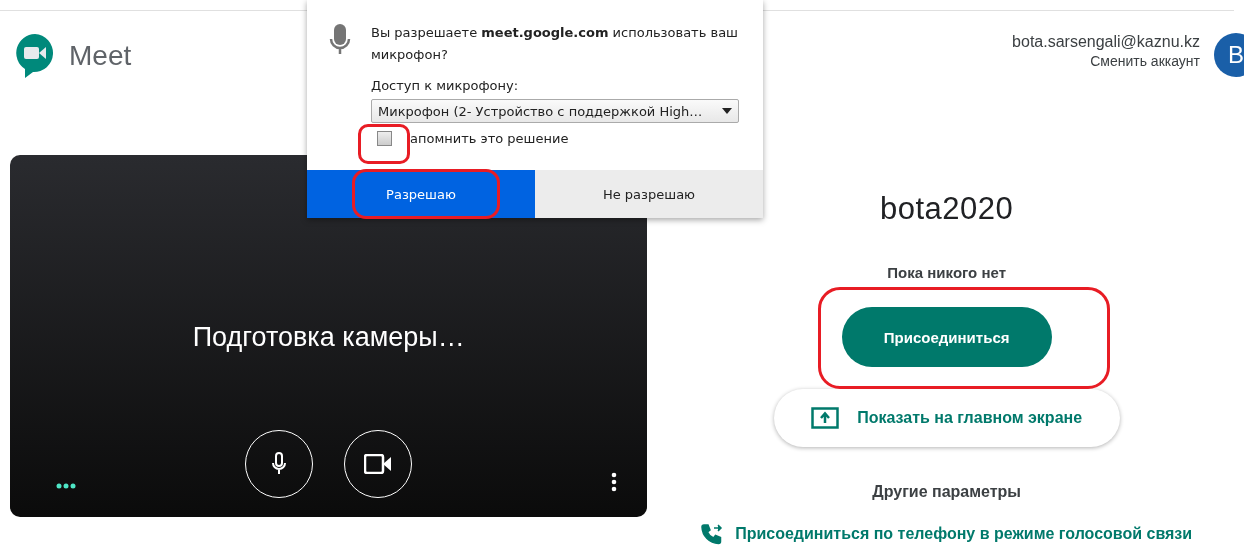 The width and height of the screenshot is (1244, 546). Describe the element at coordinates (946, 492) in the screenshot. I see `other-options-heading: Другие параметры` at that location.